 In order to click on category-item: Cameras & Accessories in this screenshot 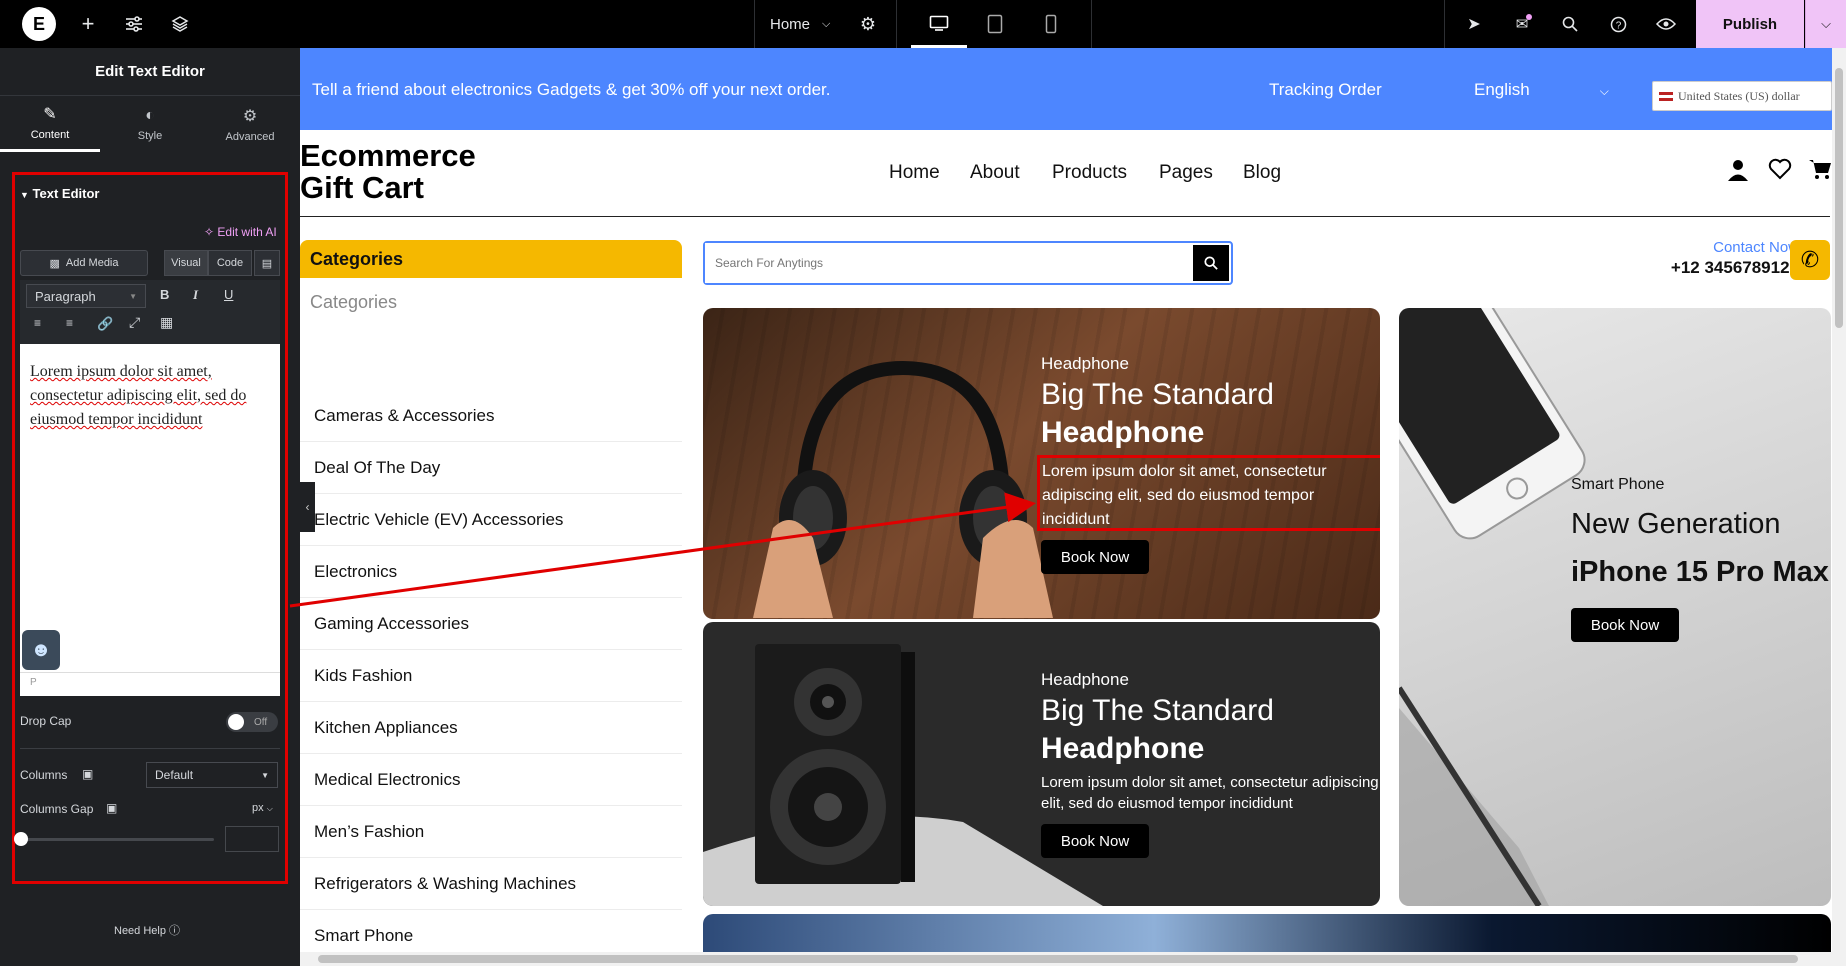, I will do `click(491, 416)`.